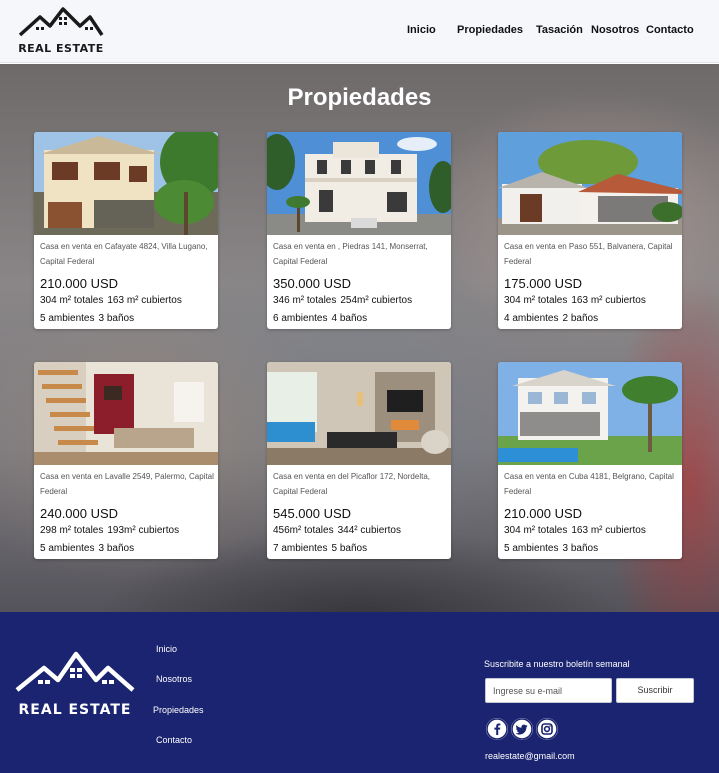 This screenshot has width=719, height=773. Describe the element at coordinates (548, 690) in the screenshot. I see `newsletter-email-input` at that location.